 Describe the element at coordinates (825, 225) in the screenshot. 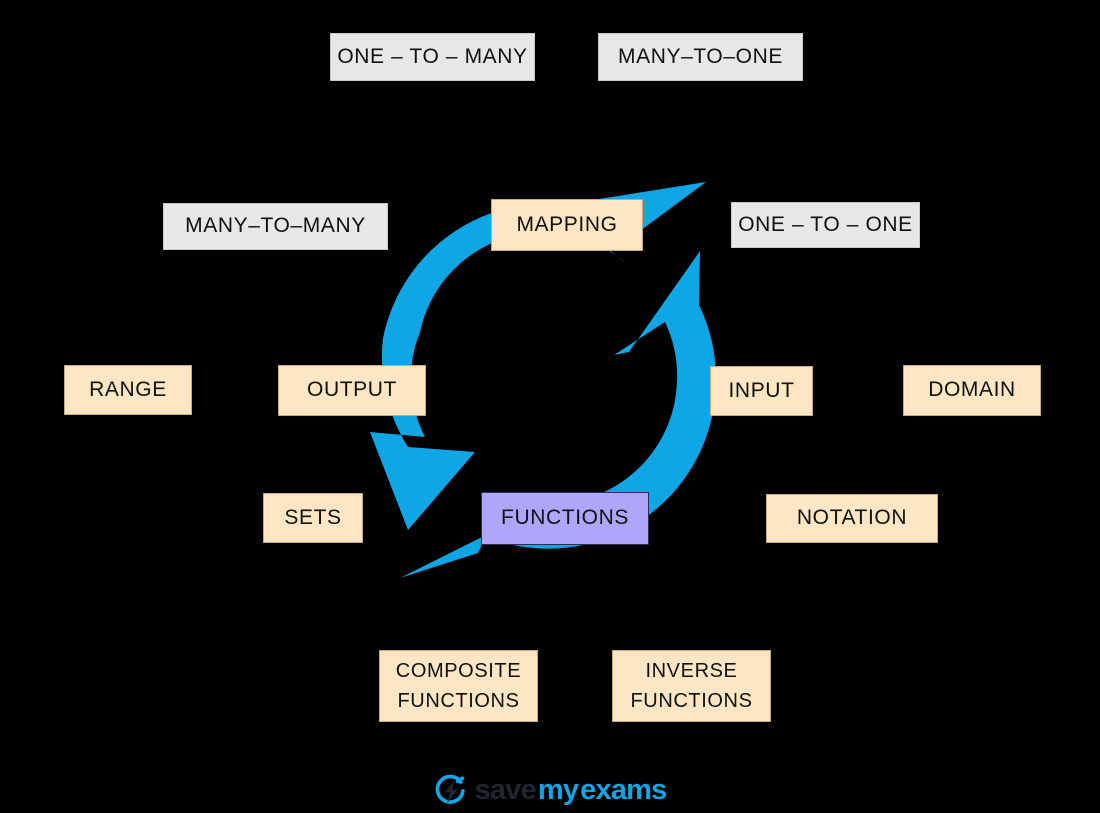

I see `node-one-to-one: ONE – TO – ONE` at that location.